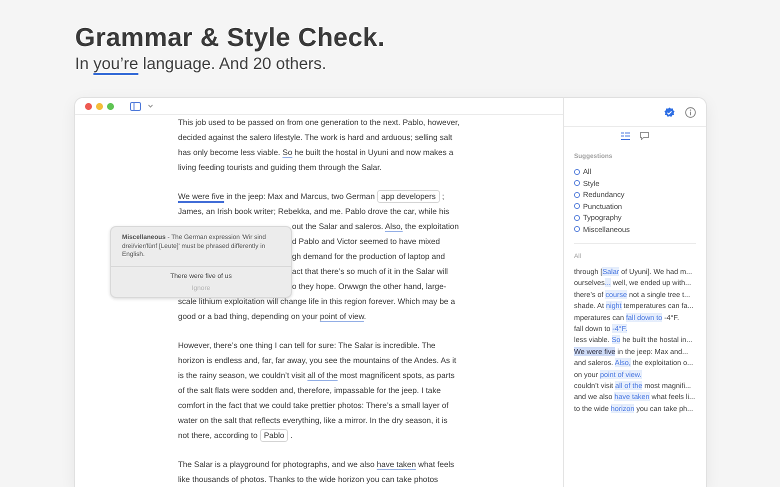 The height and width of the screenshot is (487, 780). Describe the element at coordinates (308, 480) in the screenshot. I see `text-line: like thousands of photos. Thanks to the wide horizon you can take photos` at that location.